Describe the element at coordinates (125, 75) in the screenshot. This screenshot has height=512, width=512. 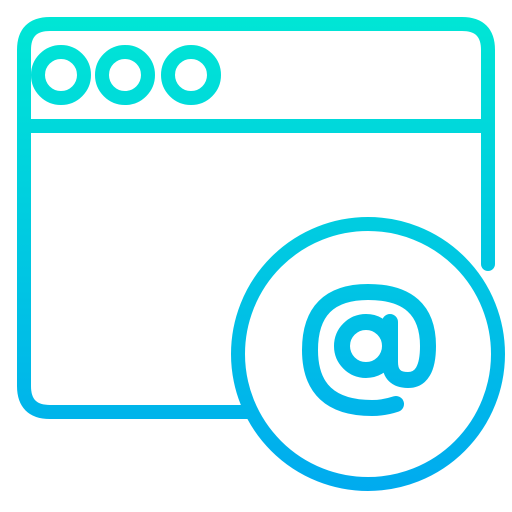
I see `window-dot-2-icon` at that location.